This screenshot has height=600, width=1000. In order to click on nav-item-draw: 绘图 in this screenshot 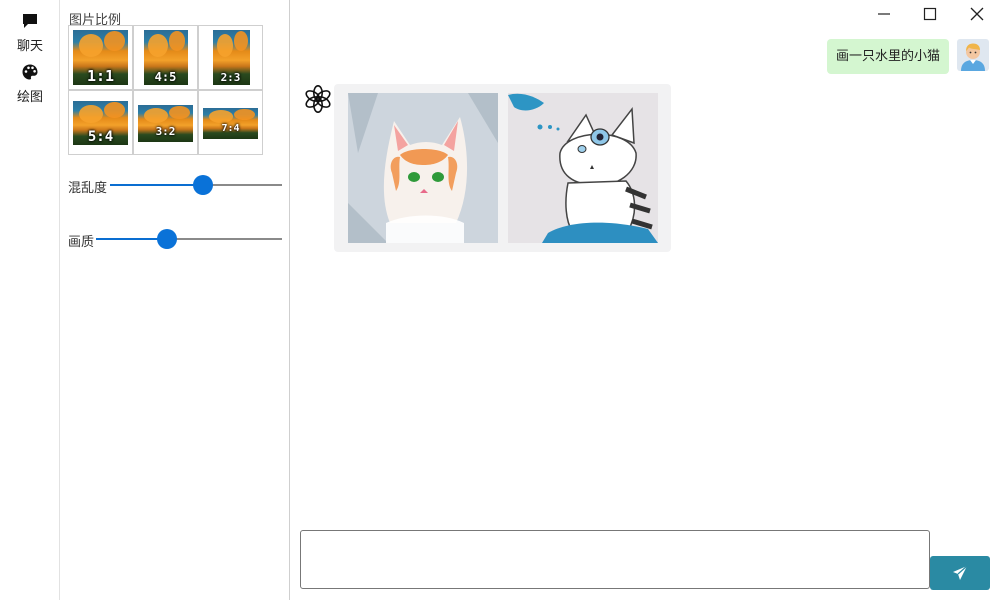, I will do `click(30, 79)`.